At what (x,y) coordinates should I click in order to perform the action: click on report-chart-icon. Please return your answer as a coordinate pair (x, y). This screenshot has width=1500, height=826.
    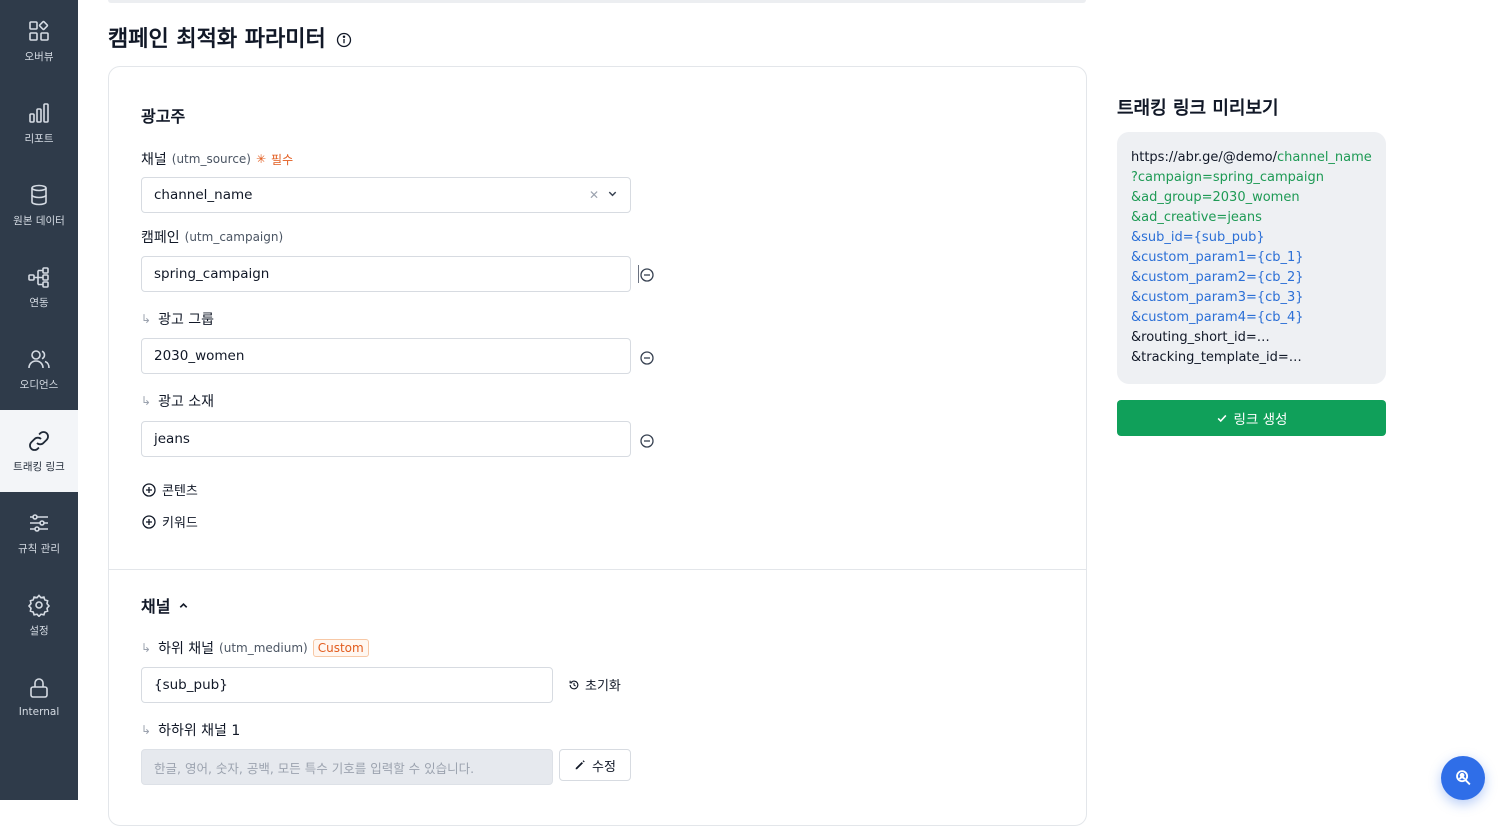
    Looking at the image, I should click on (39, 113).